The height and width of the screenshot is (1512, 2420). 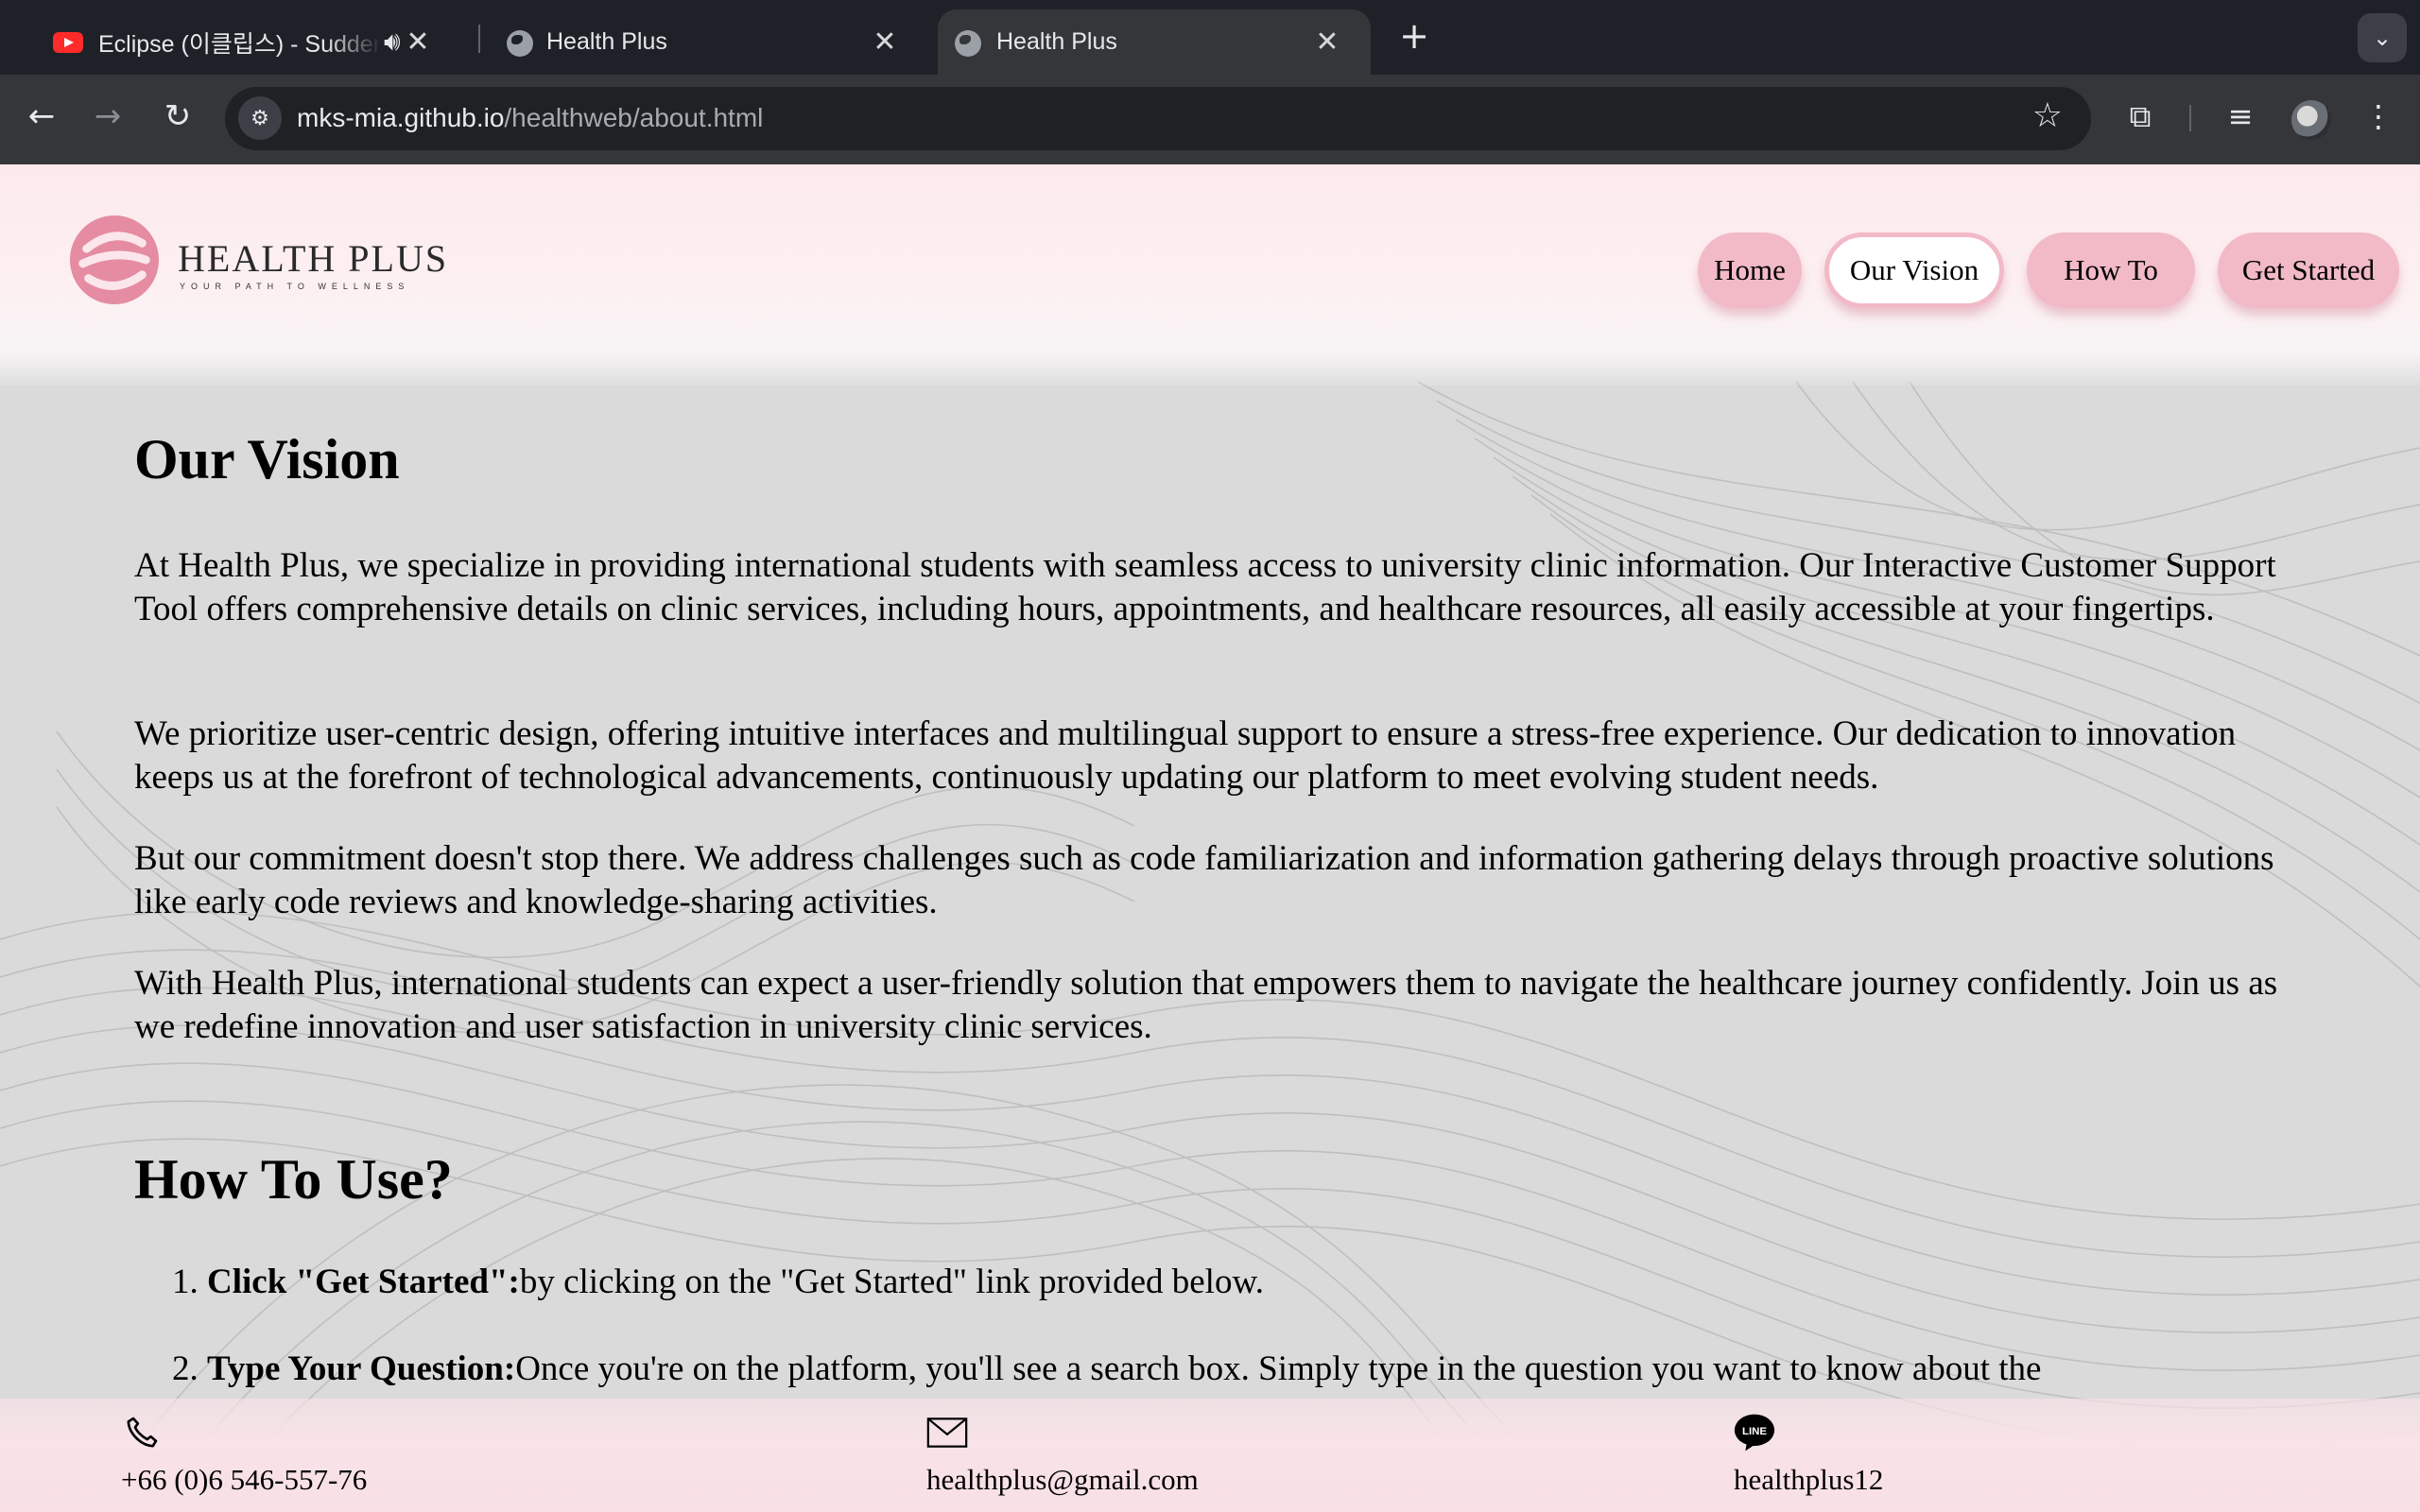 I want to click on profile-avatar, so click(x=2311, y=120).